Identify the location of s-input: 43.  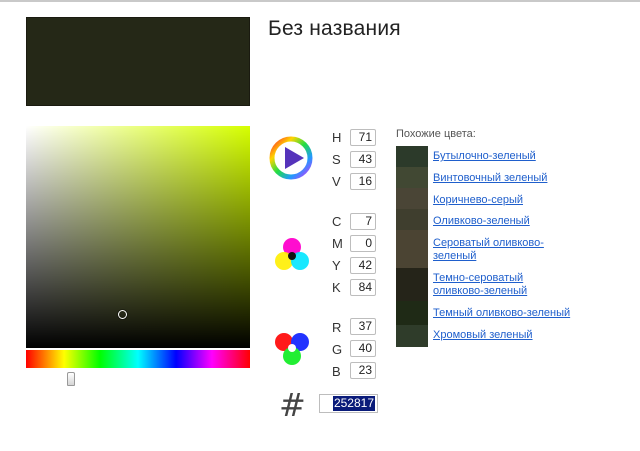
(363, 159).